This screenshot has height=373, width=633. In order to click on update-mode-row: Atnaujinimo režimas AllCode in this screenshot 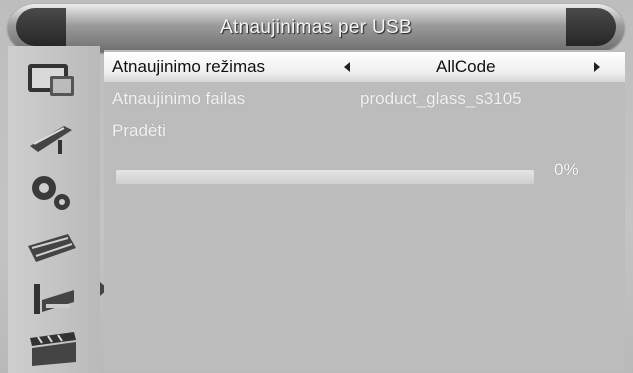, I will do `click(364, 67)`.